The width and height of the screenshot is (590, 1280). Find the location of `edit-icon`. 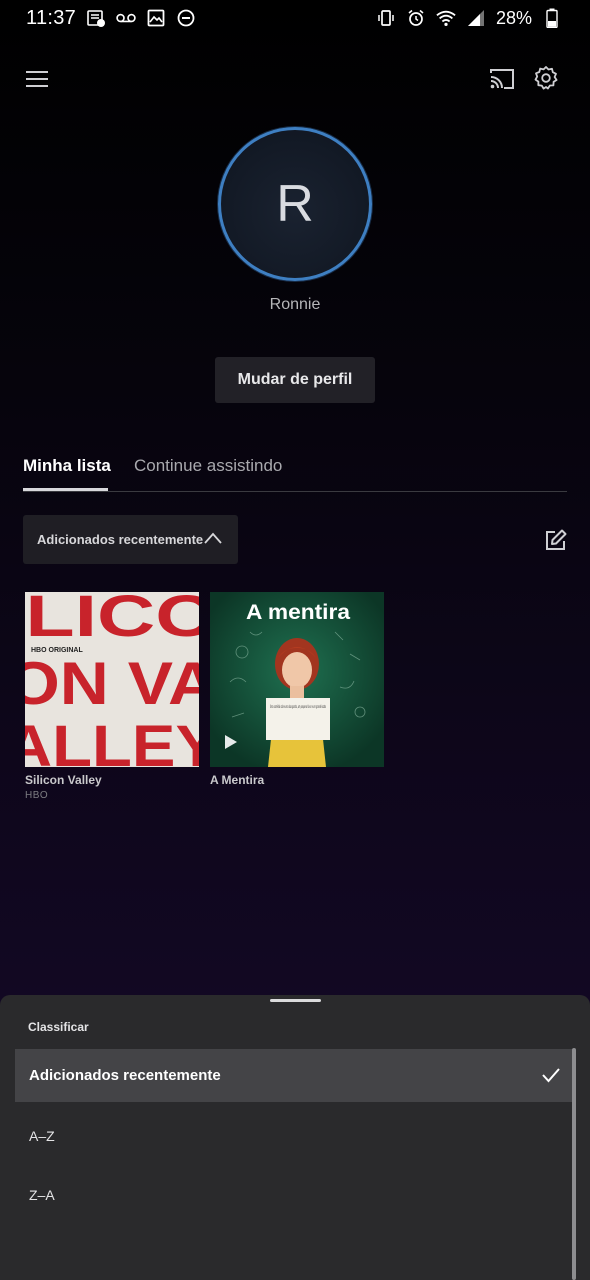

edit-icon is located at coordinates (556, 539).